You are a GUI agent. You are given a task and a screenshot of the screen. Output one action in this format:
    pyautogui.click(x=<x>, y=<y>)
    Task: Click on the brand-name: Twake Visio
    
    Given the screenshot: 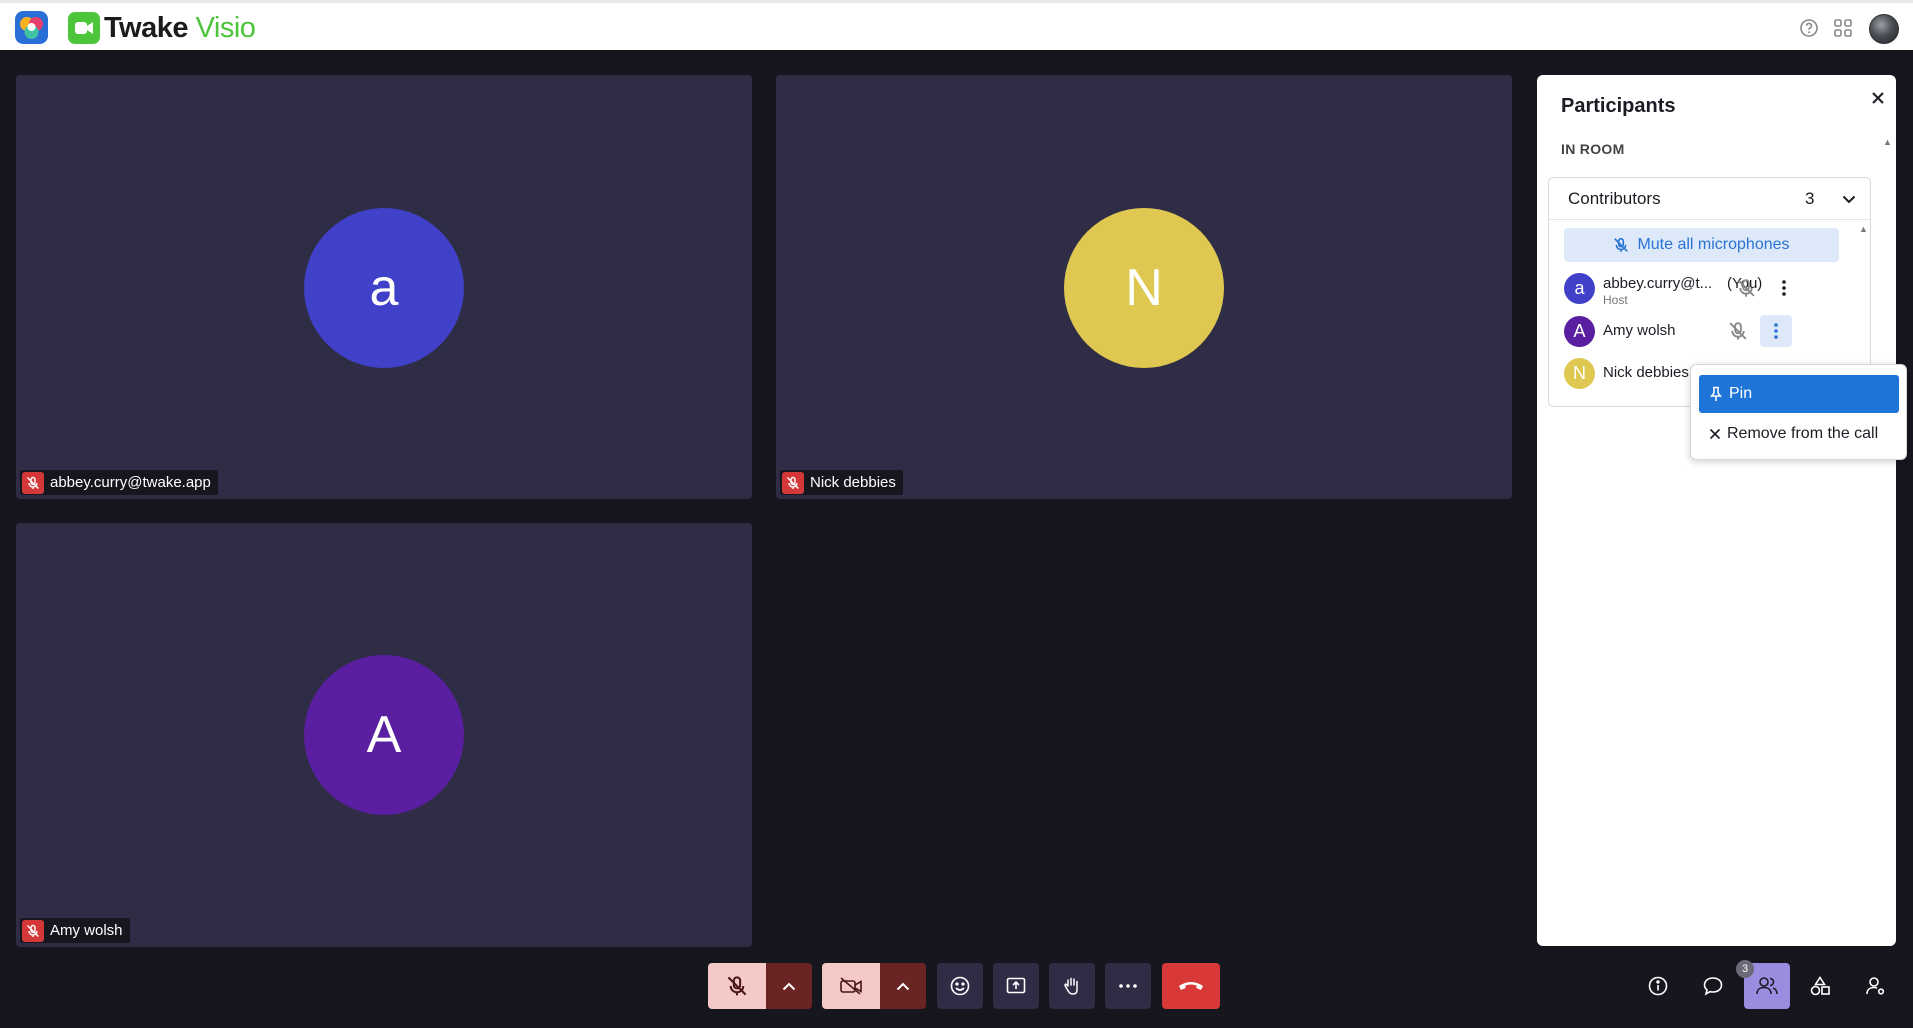 What is the action you would take?
    pyautogui.click(x=180, y=28)
    